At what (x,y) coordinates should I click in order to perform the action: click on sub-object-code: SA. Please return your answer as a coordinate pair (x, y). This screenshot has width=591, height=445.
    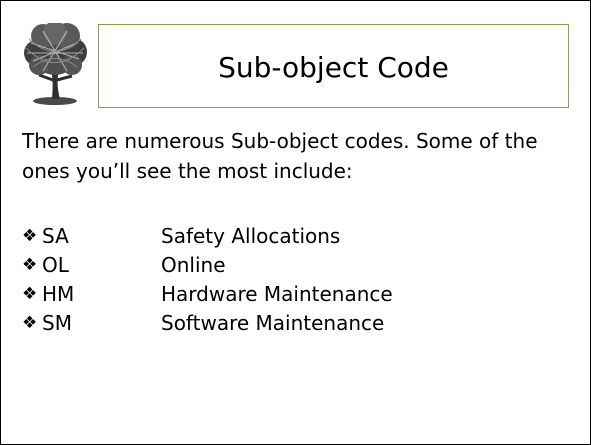
    Looking at the image, I should click on (55, 236).